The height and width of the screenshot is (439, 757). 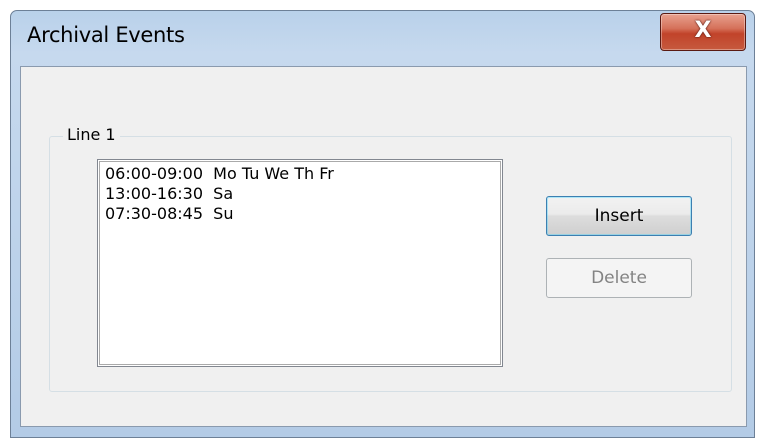 I want to click on list-item: 06:00-09:00 Mo Tu We Th Fr, so click(x=300, y=174).